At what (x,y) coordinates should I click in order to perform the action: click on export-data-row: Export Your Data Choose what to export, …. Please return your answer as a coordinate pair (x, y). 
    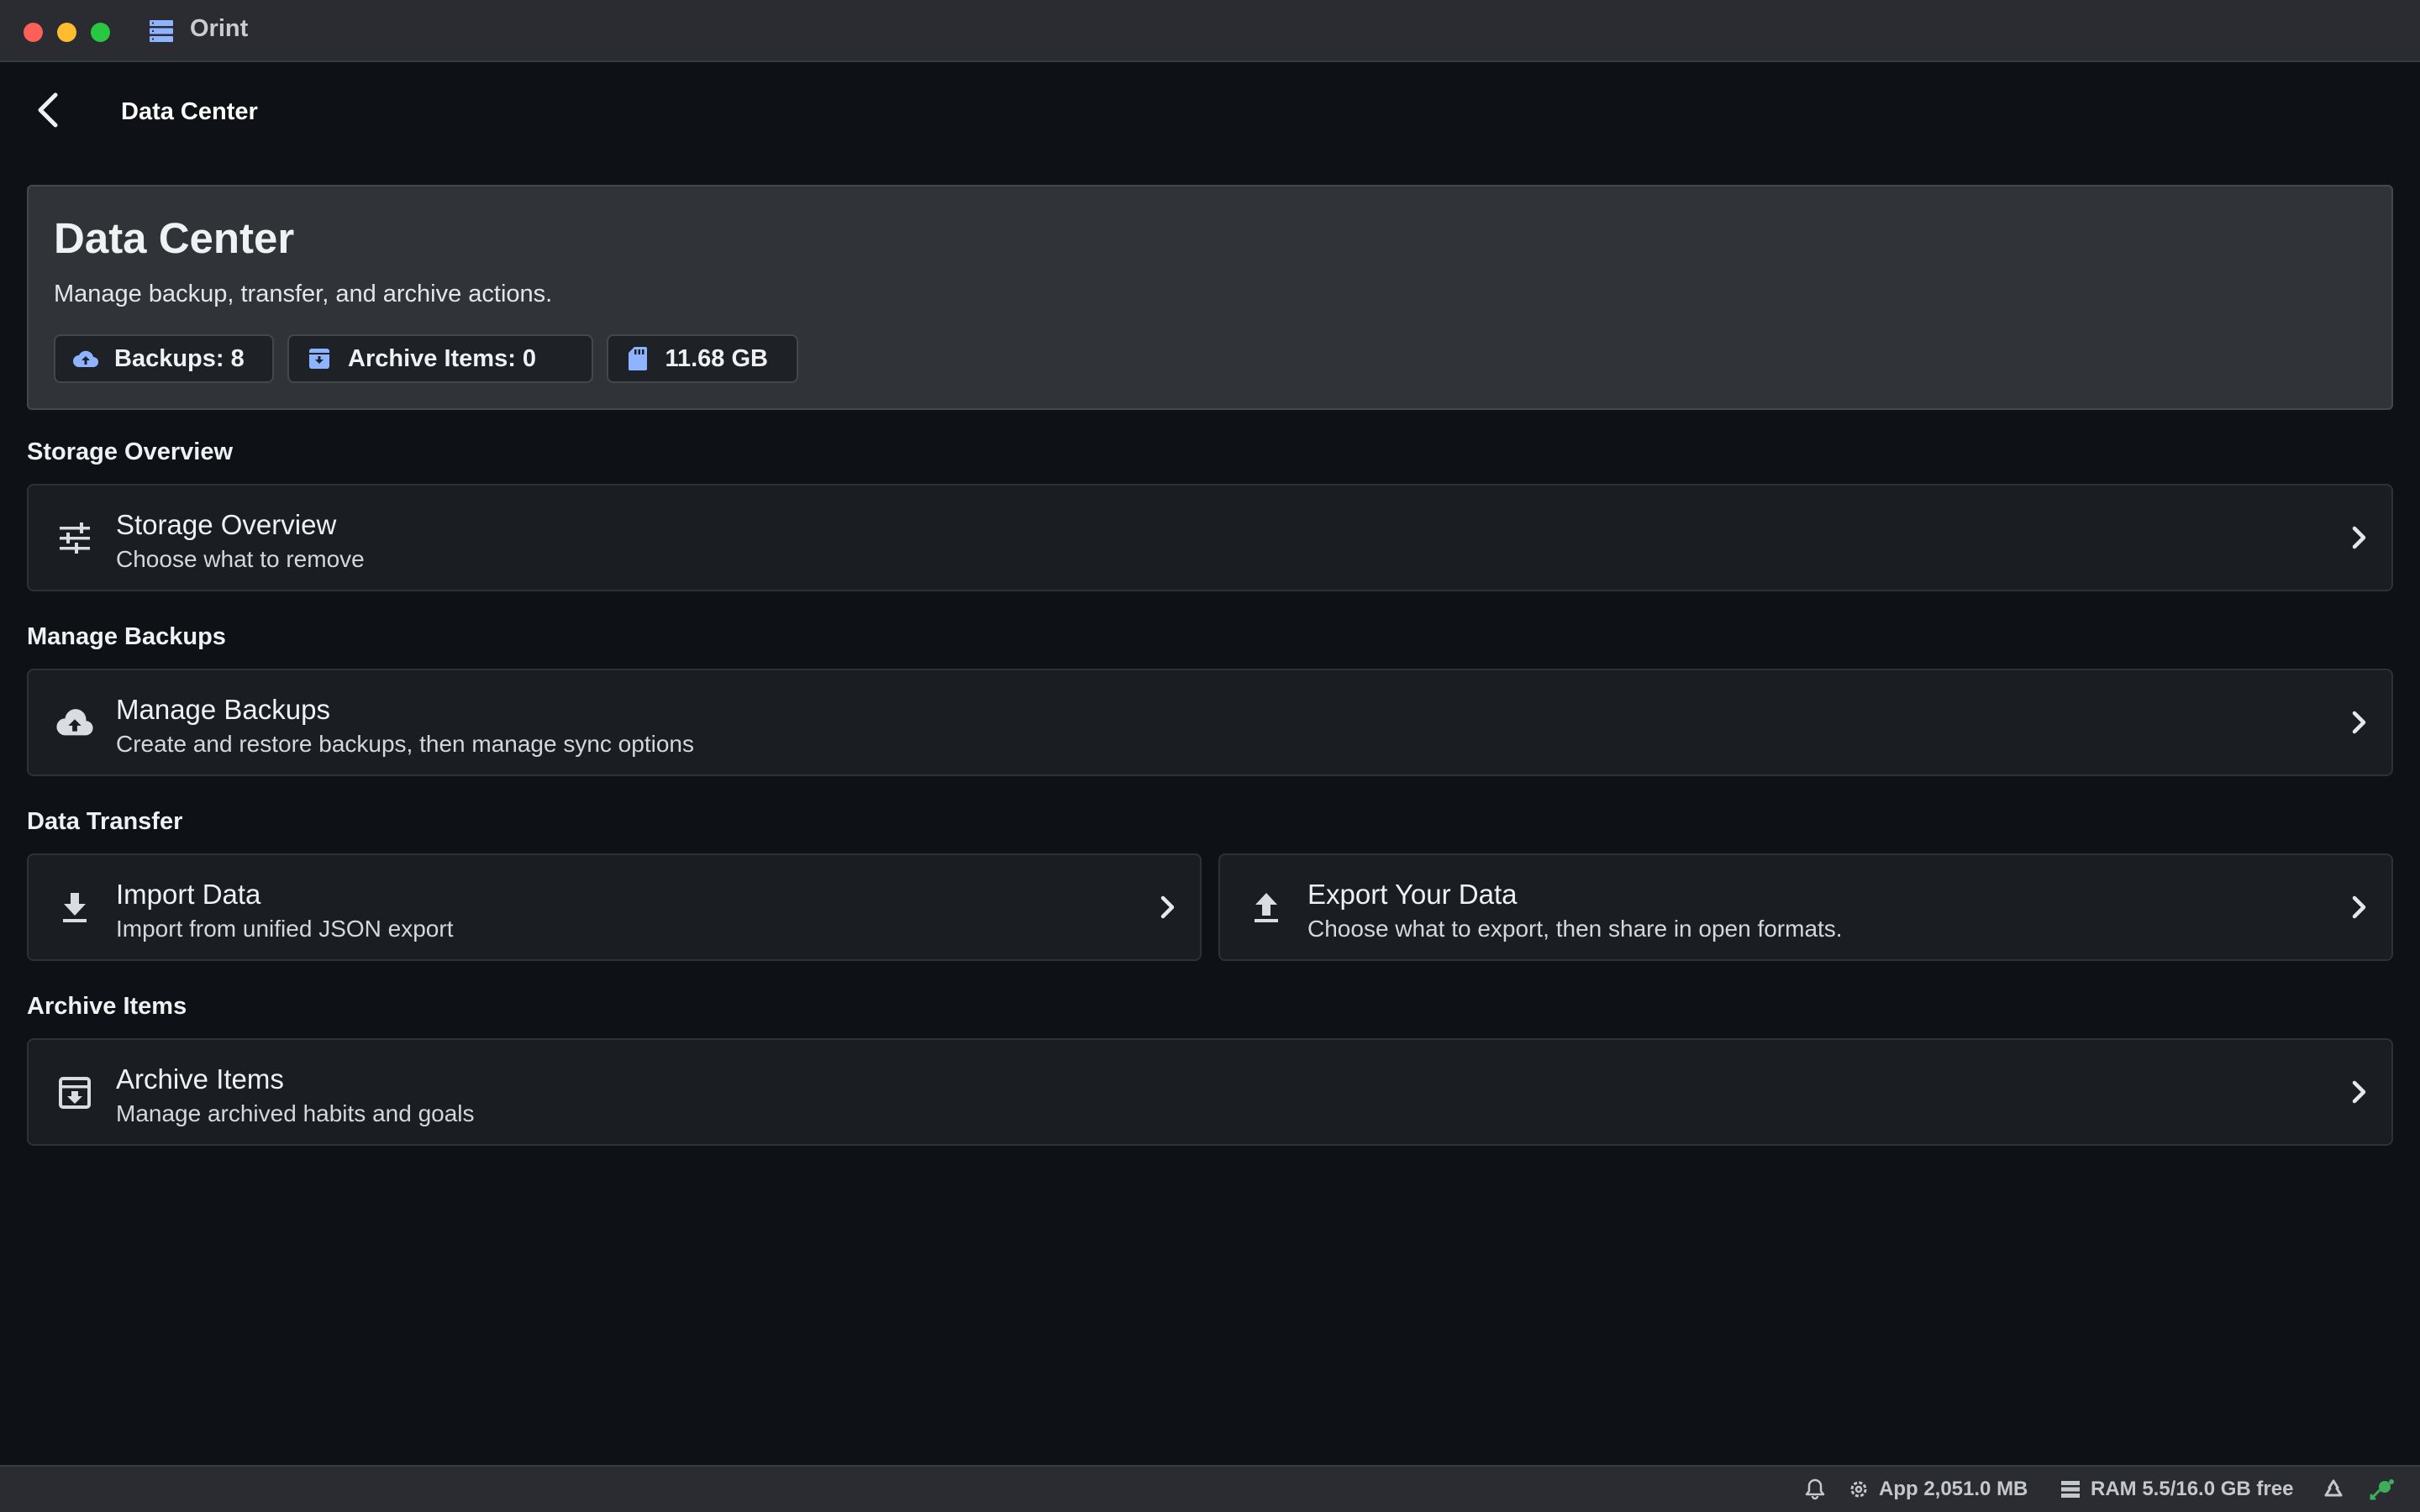
    Looking at the image, I should click on (1805, 907).